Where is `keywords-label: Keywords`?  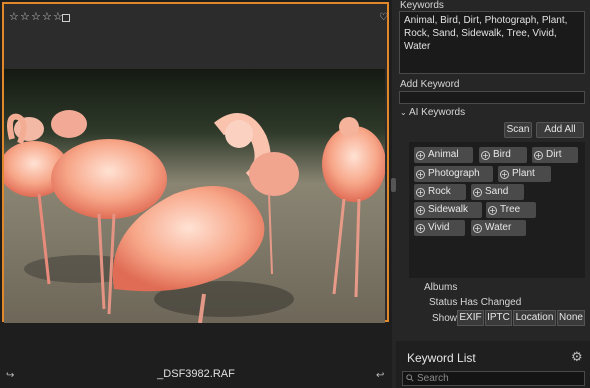
keywords-label: Keywords is located at coordinates (422, 5).